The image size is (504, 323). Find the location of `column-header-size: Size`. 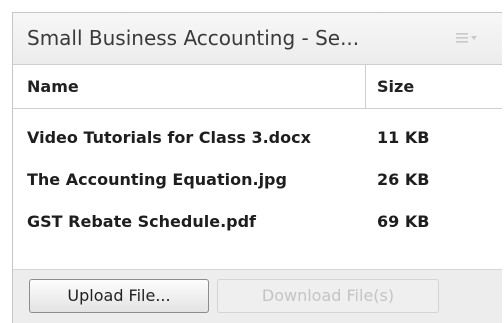

column-header-size: Size is located at coordinates (395, 86).